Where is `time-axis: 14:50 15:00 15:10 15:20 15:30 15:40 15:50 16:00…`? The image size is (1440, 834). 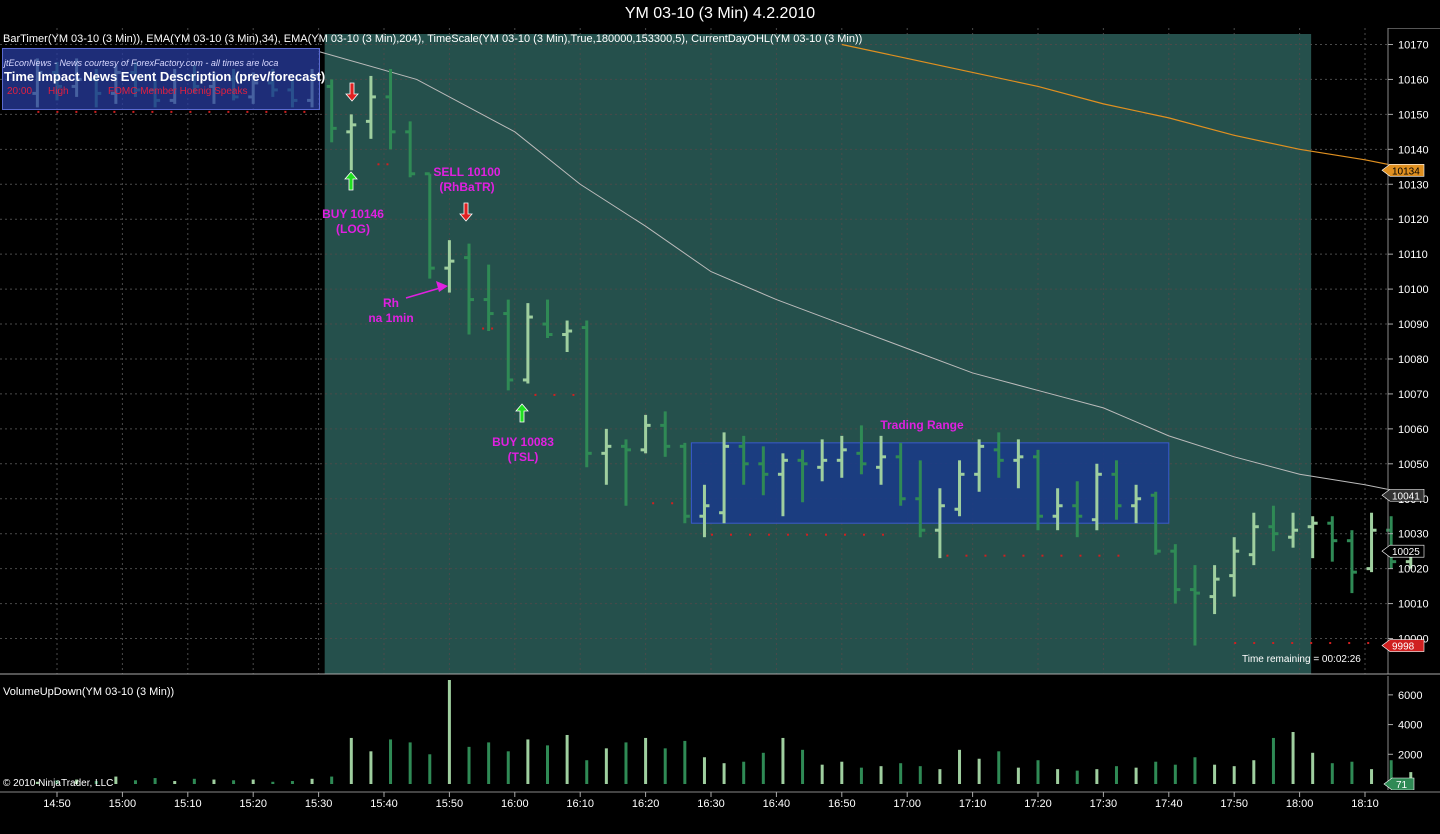 time-axis: 14:50 15:00 15:10 15:20 15:30 15:40 15:50 16:00… is located at coordinates (720, 800).